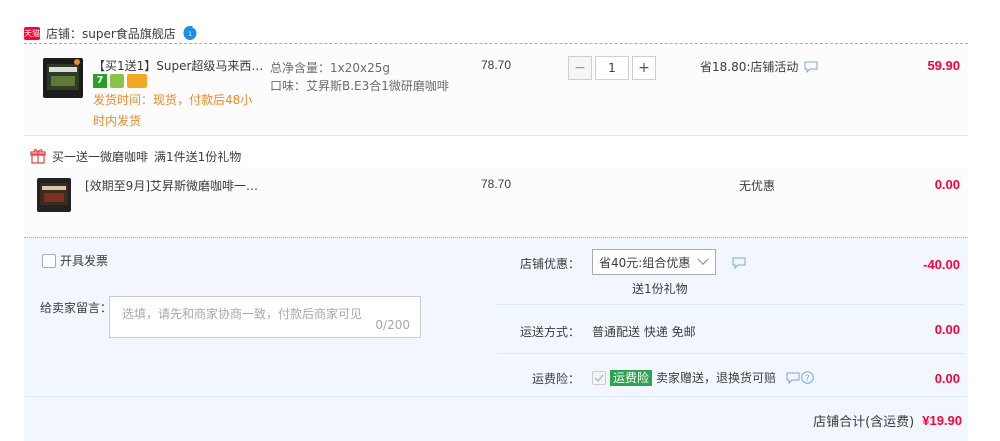  What do you see at coordinates (496, 184) in the screenshot?
I see `gift-unit-price: 78.70` at bounding box center [496, 184].